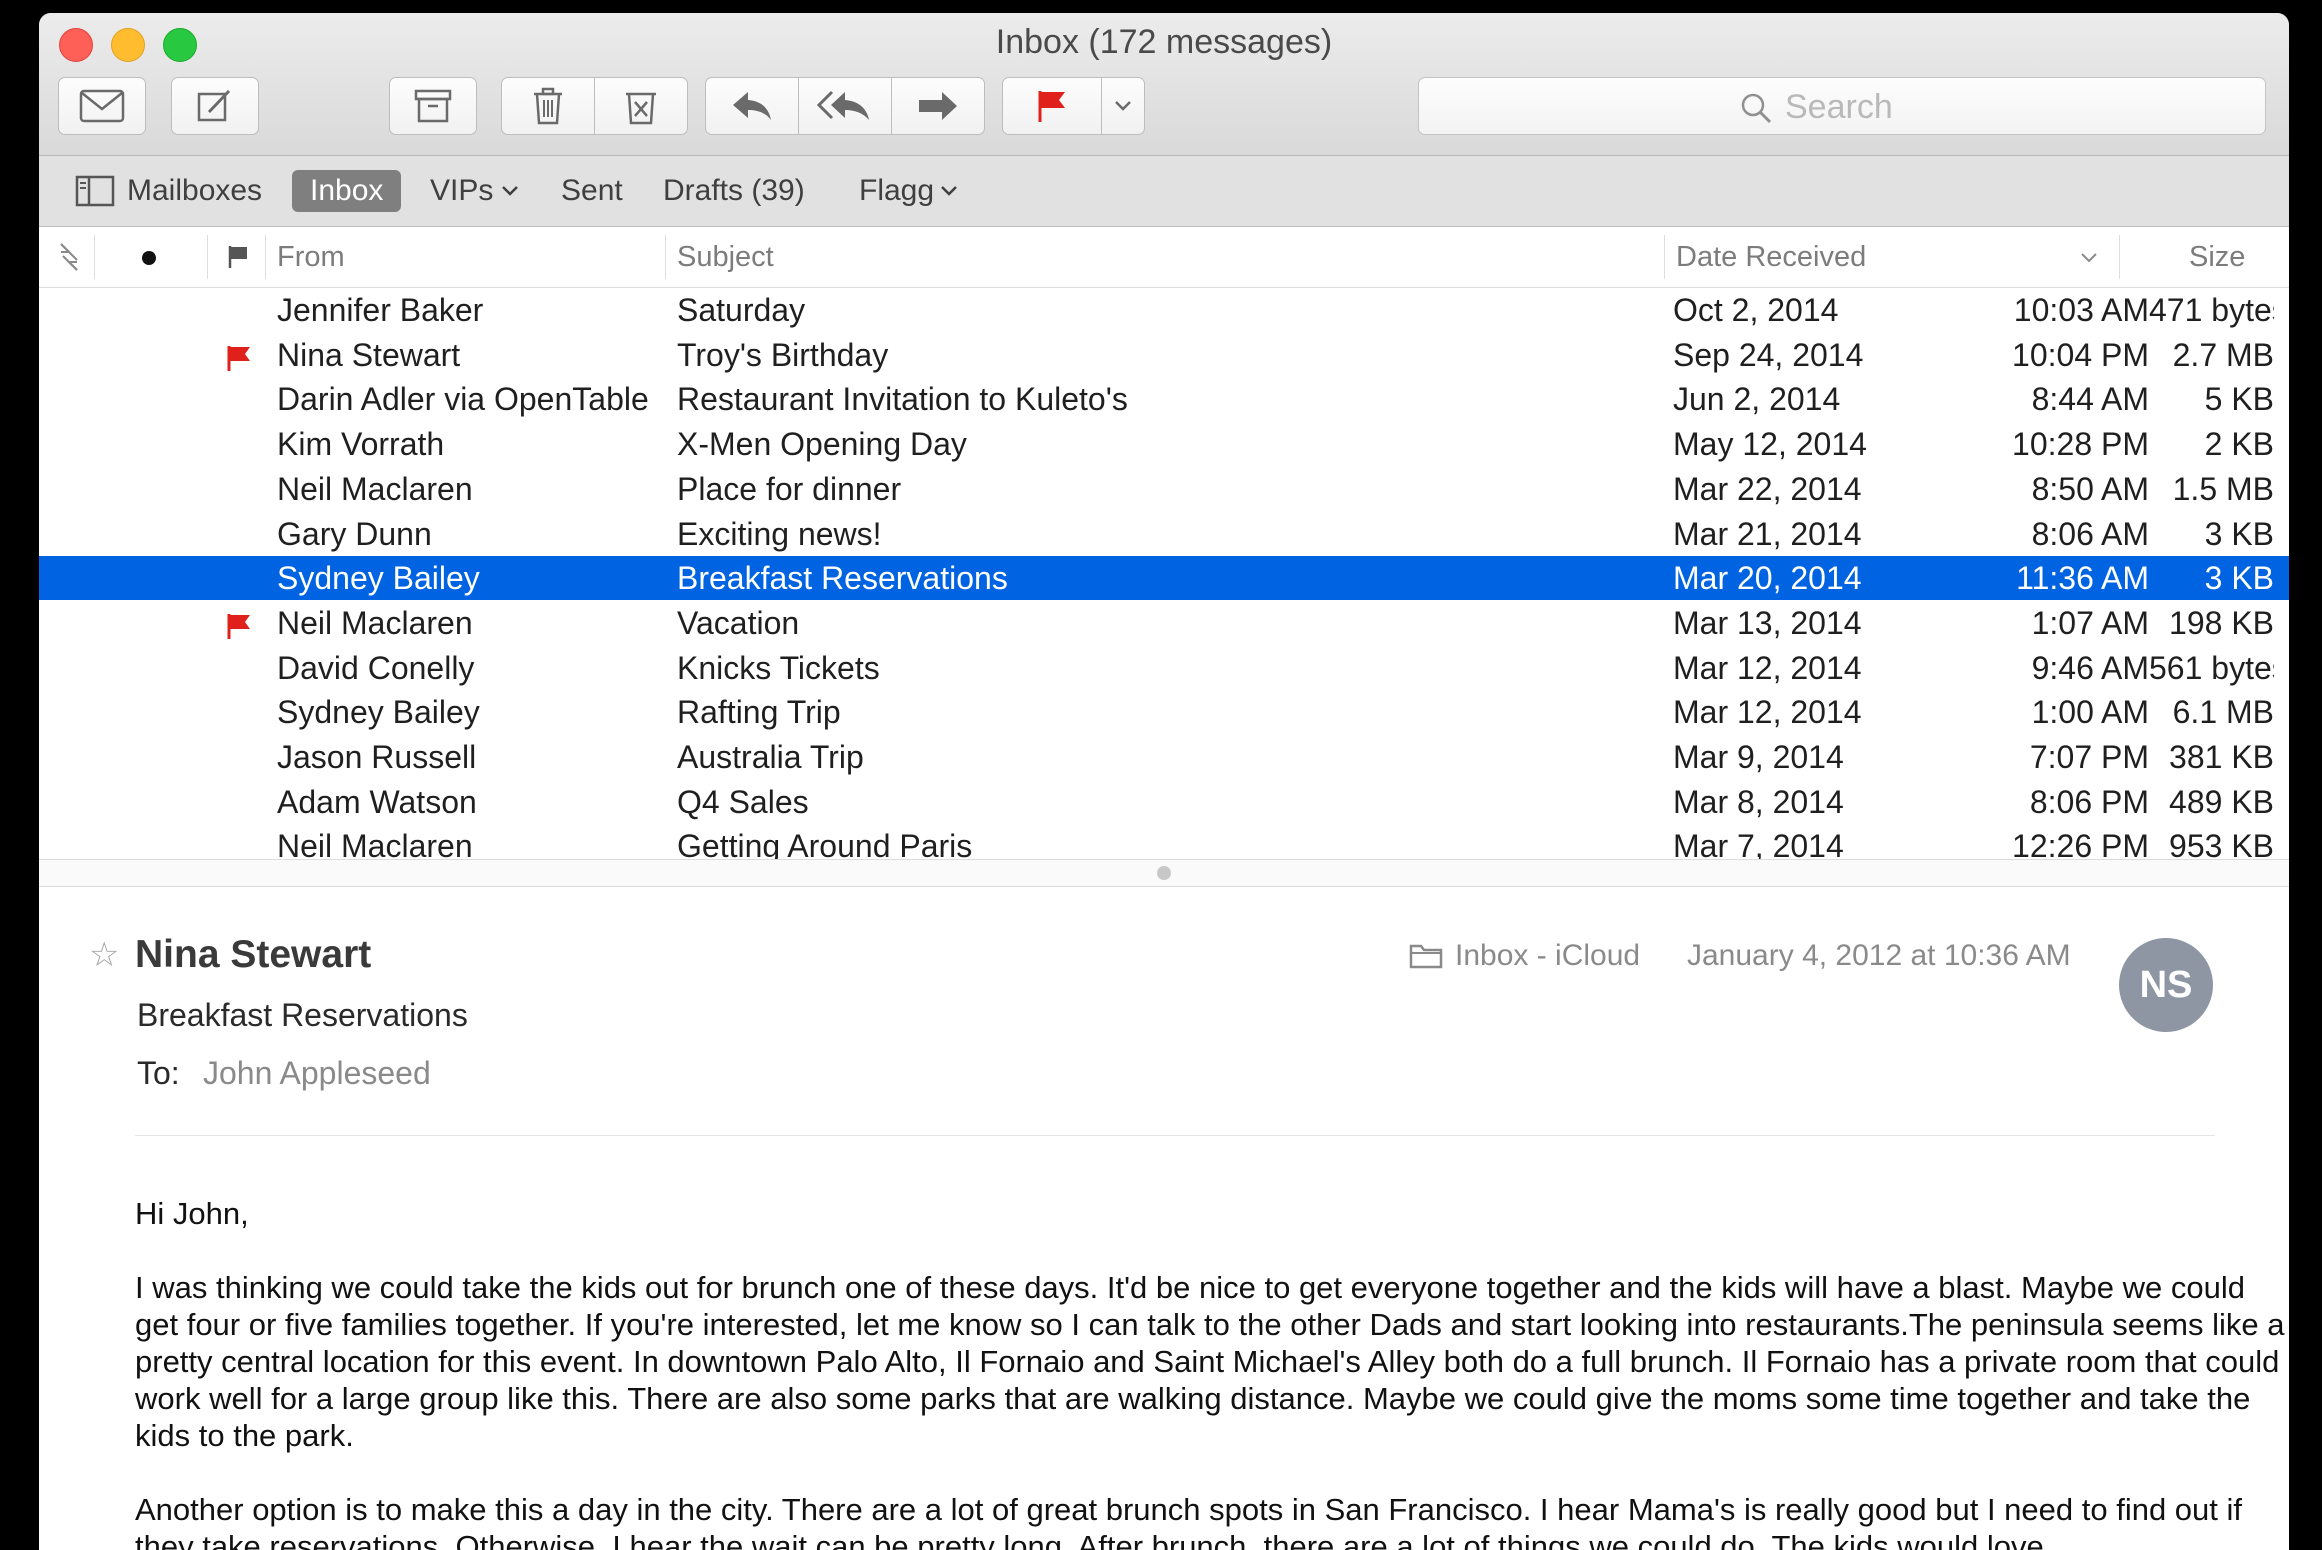 This screenshot has height=1550, width=2322. I want to click on splitter-handle, so click(1164, 873).